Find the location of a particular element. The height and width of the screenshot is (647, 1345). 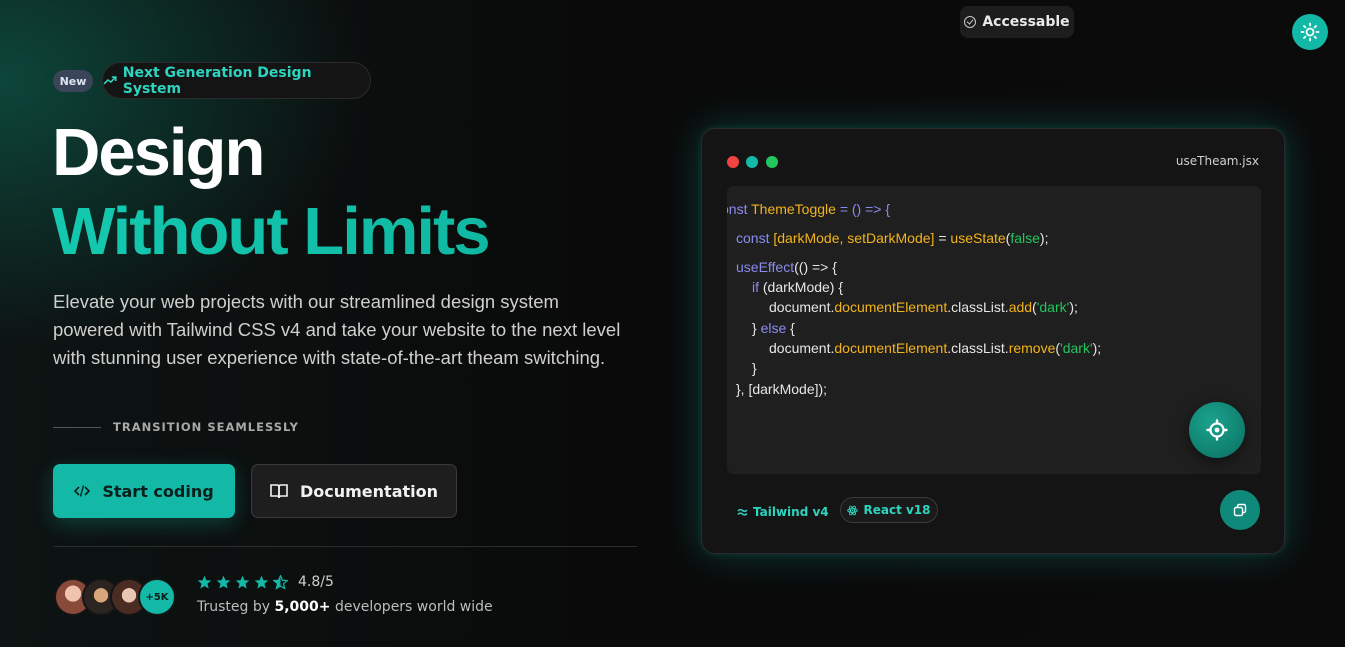

rating-value: 4.8/5 is located at coordinates (316, 582).